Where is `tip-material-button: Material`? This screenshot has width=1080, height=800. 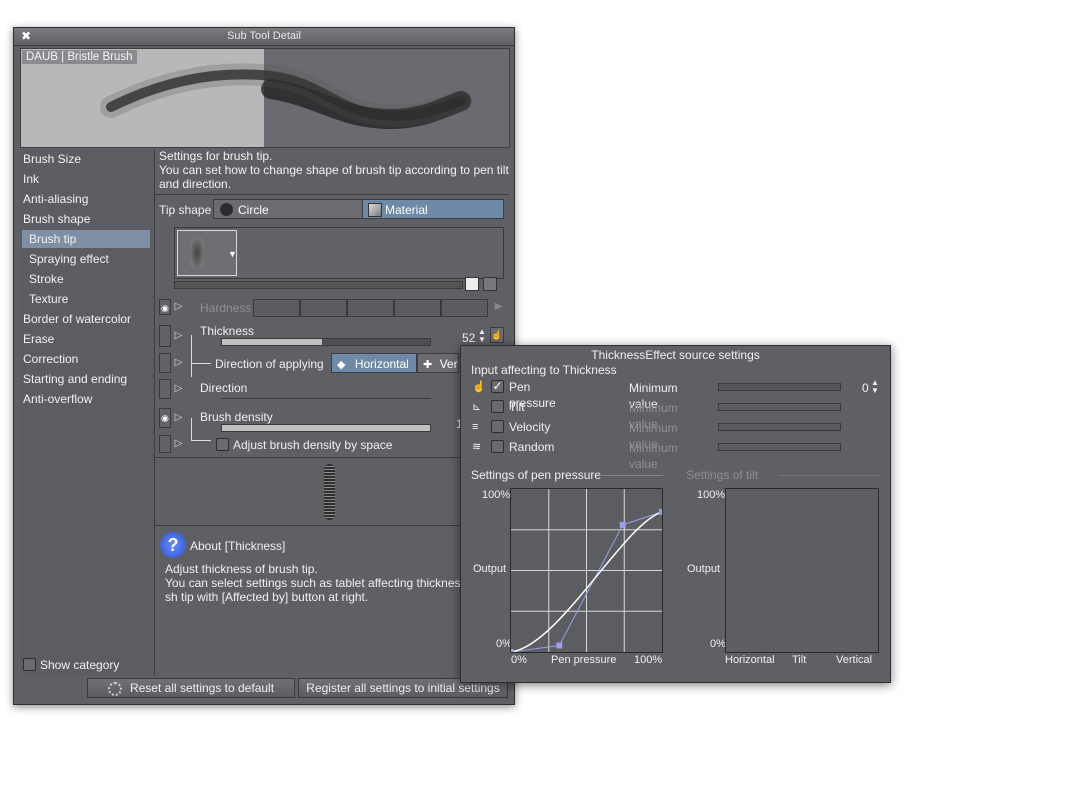 tip-material-button: Material is located at coordinates (433, 209).